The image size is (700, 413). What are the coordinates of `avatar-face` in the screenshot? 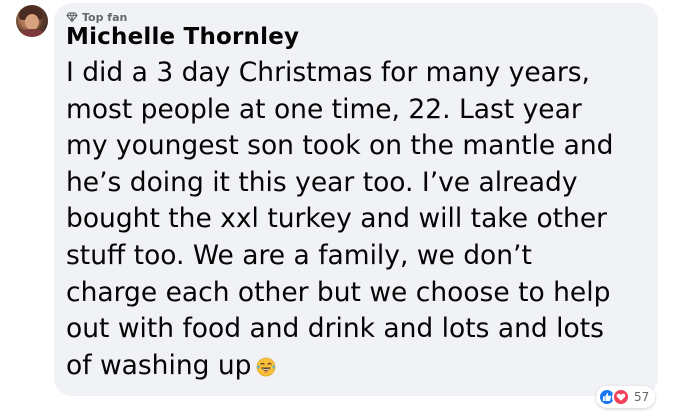 It's located at (32, 22).